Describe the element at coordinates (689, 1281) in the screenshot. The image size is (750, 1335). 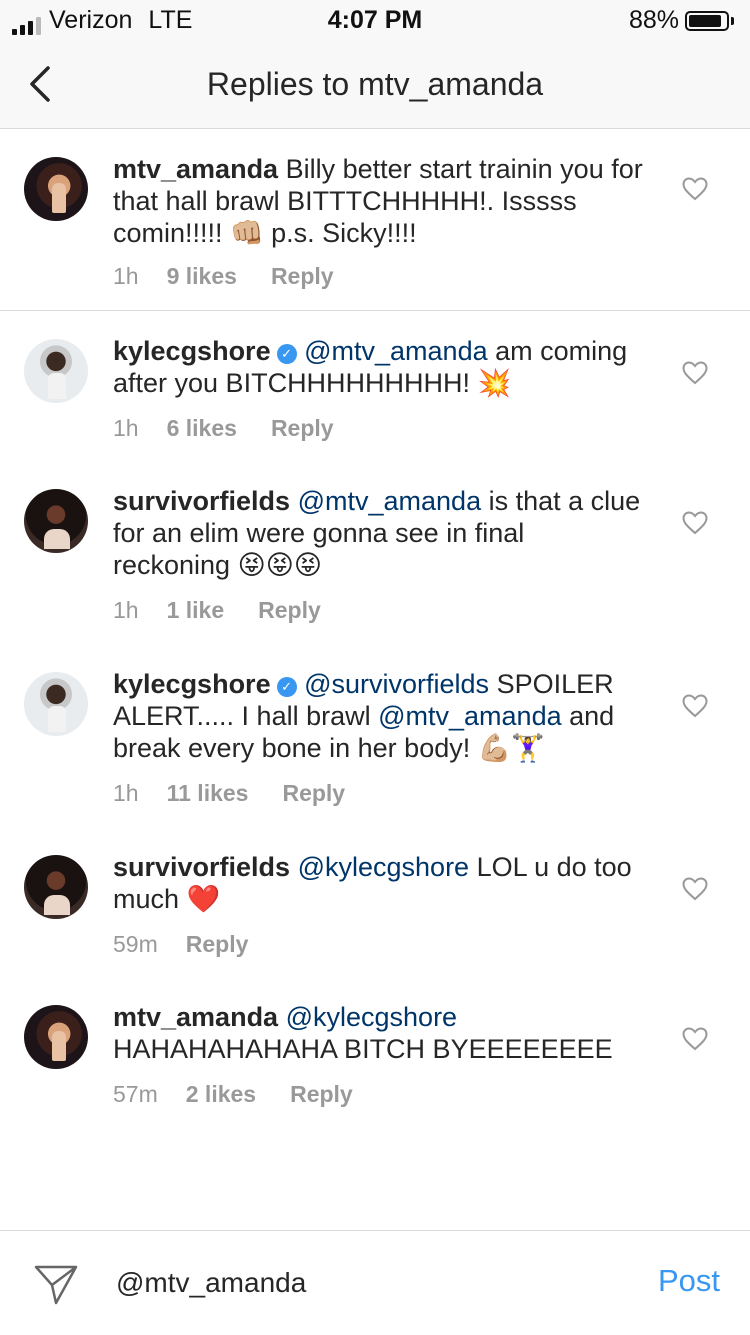
I see `post-button: Post` at that location.